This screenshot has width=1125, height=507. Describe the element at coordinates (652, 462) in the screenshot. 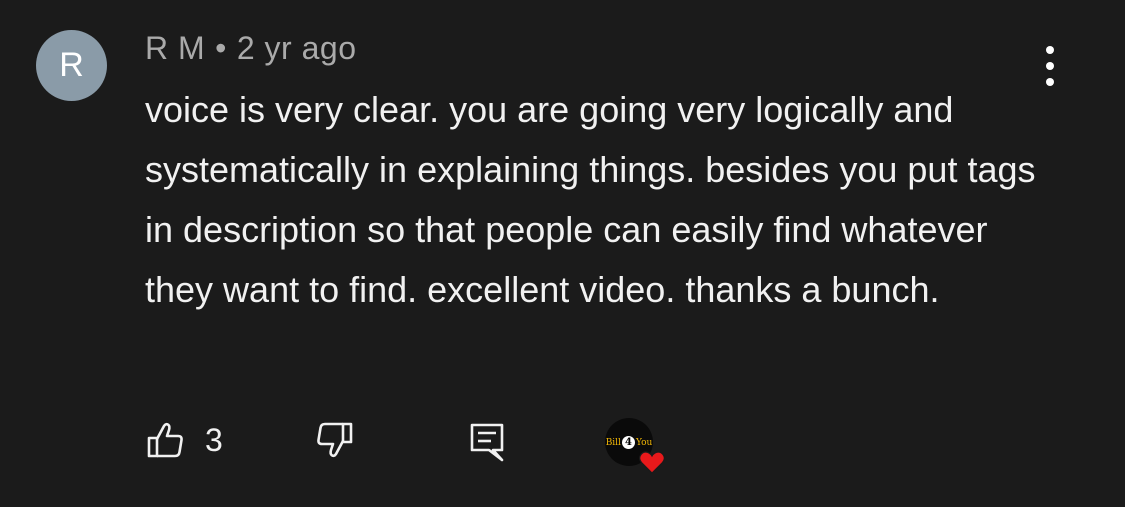

I see `heart-icon` at that location.